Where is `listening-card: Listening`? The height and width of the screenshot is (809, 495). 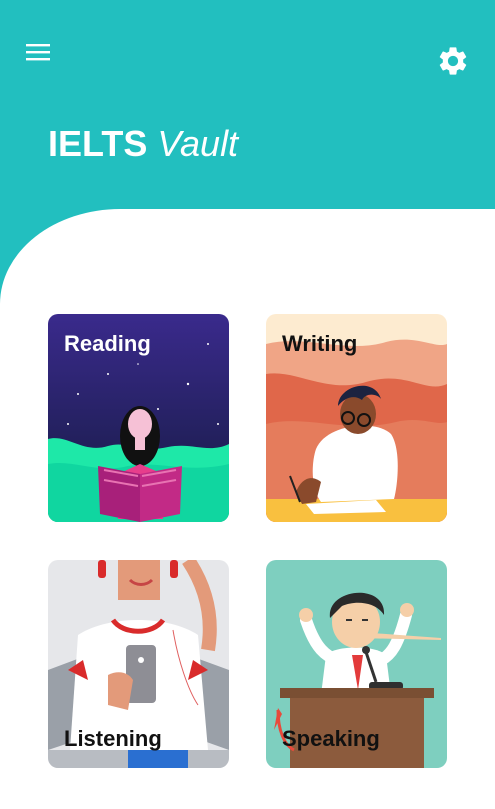 listening-card: Listening is located at coordinates (138, 664).